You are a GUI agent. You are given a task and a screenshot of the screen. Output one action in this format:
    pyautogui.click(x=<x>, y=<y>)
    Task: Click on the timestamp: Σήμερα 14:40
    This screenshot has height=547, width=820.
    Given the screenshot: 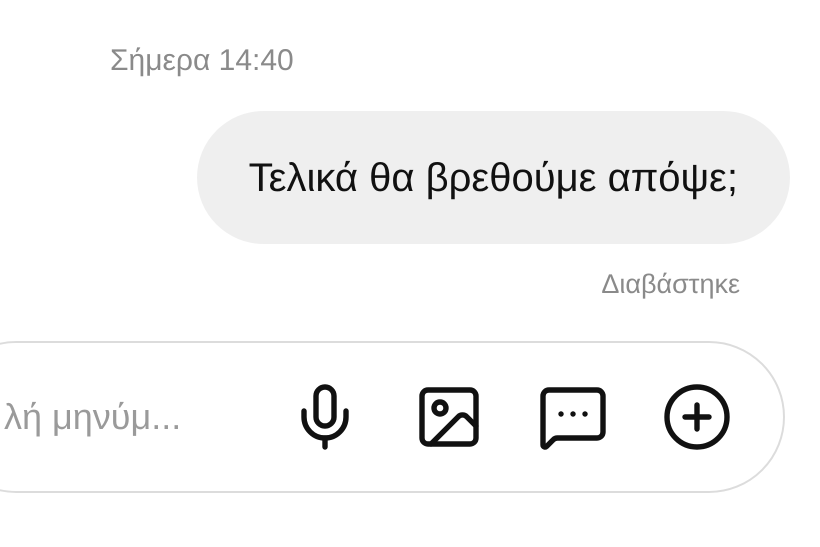 What is the action you would take?
    pyautogui.click(x=202, y=60)
    